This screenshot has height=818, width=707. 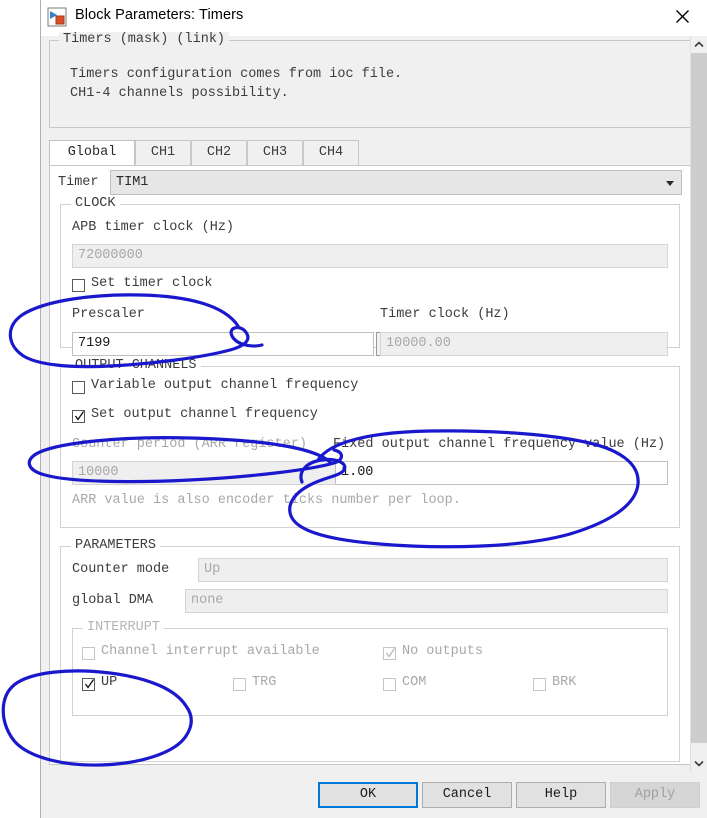 I want to click on global-dma-label: global DMA, so click(x=113, y=600).